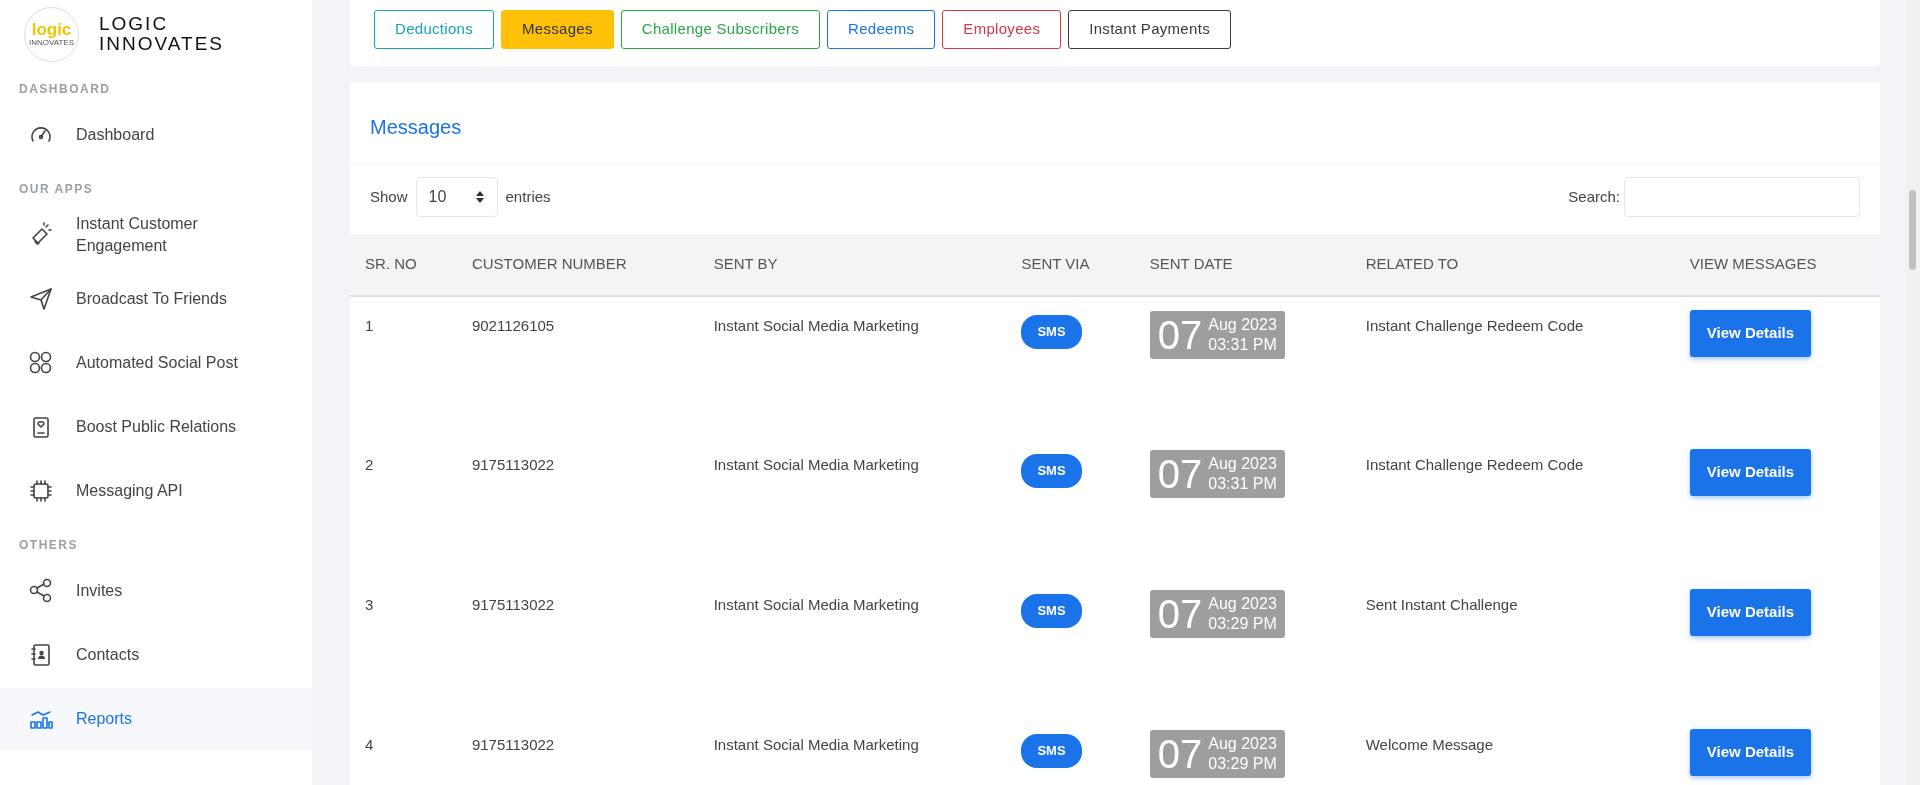  What do you see at coordinates (369, 604) in the screenshot?
I see `table-cell: 3` at bounding box center [369, 604].